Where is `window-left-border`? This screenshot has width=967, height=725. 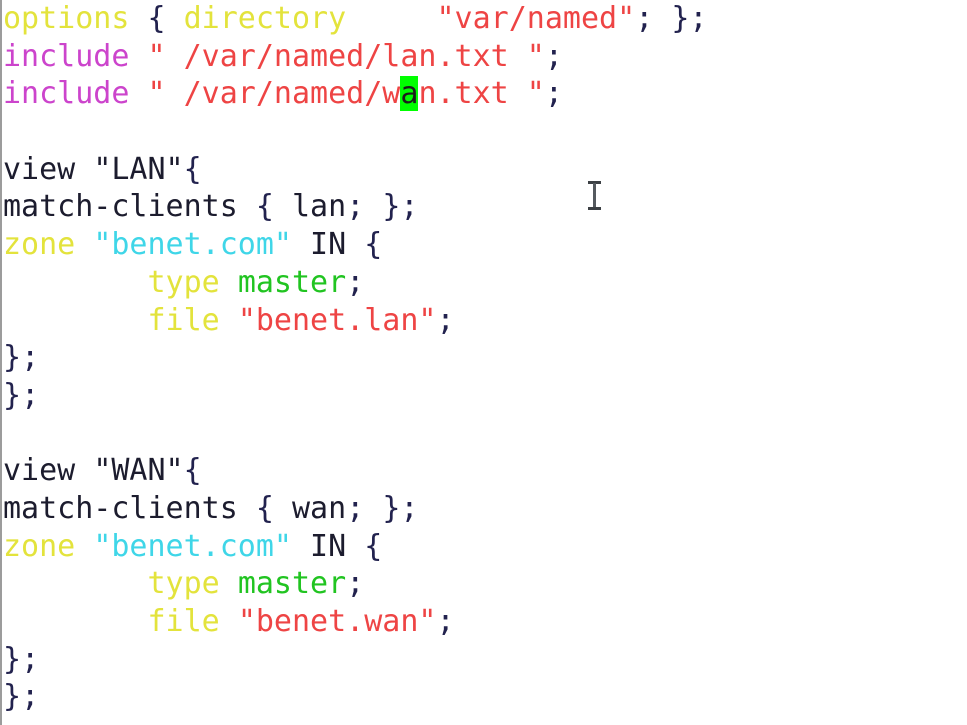
window-left-border is located at coordinates (1, 362).